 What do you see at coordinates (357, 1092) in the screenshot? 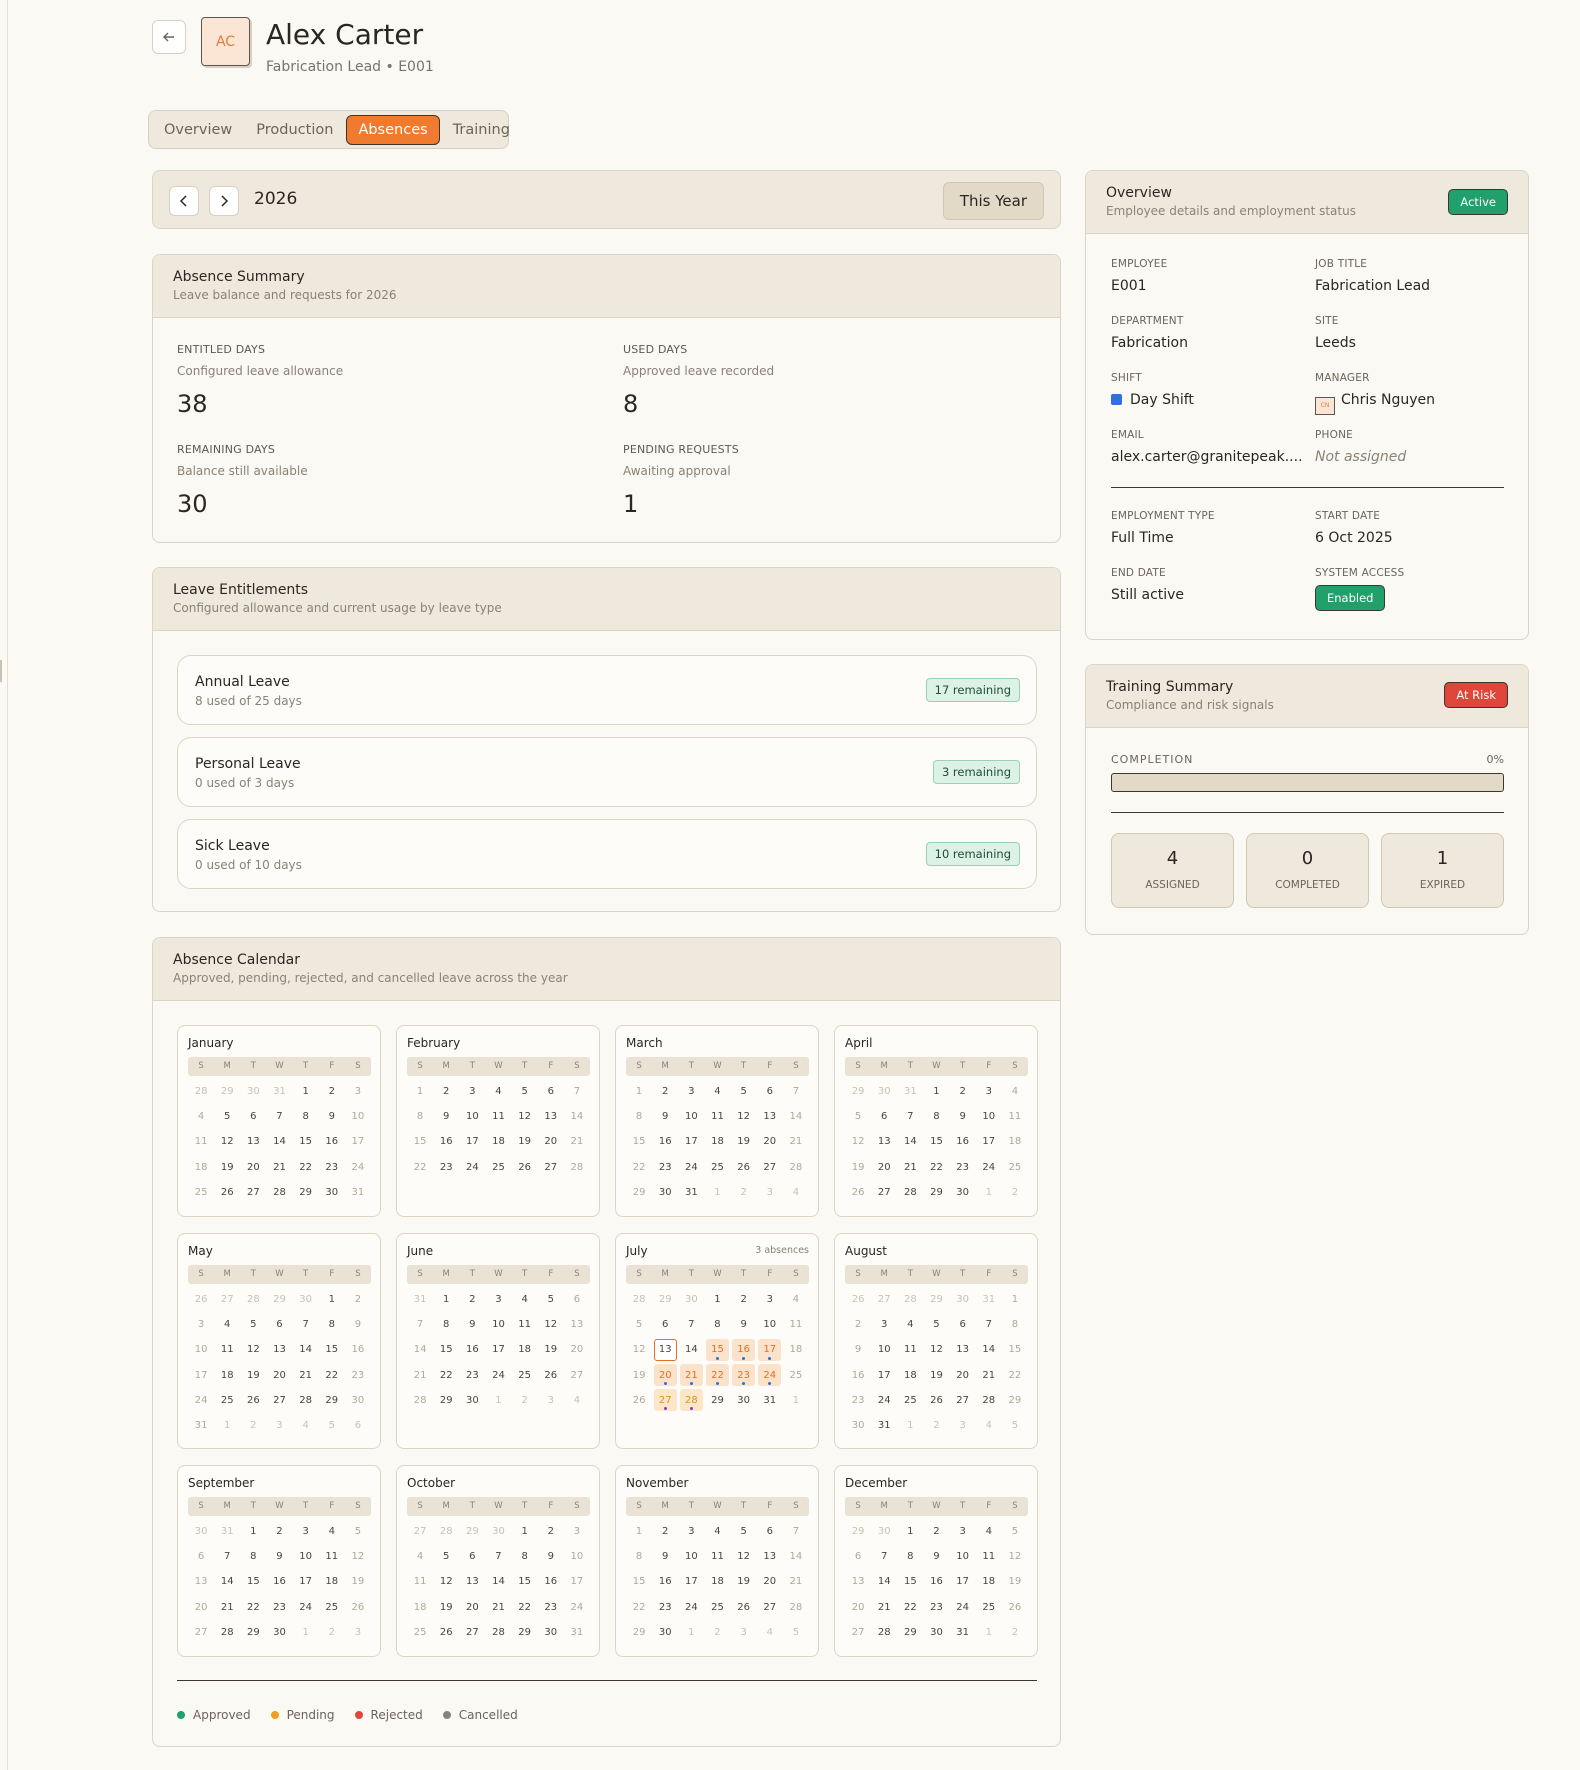
I see `calendar-day: 3` at bounding box center [357, 1092].